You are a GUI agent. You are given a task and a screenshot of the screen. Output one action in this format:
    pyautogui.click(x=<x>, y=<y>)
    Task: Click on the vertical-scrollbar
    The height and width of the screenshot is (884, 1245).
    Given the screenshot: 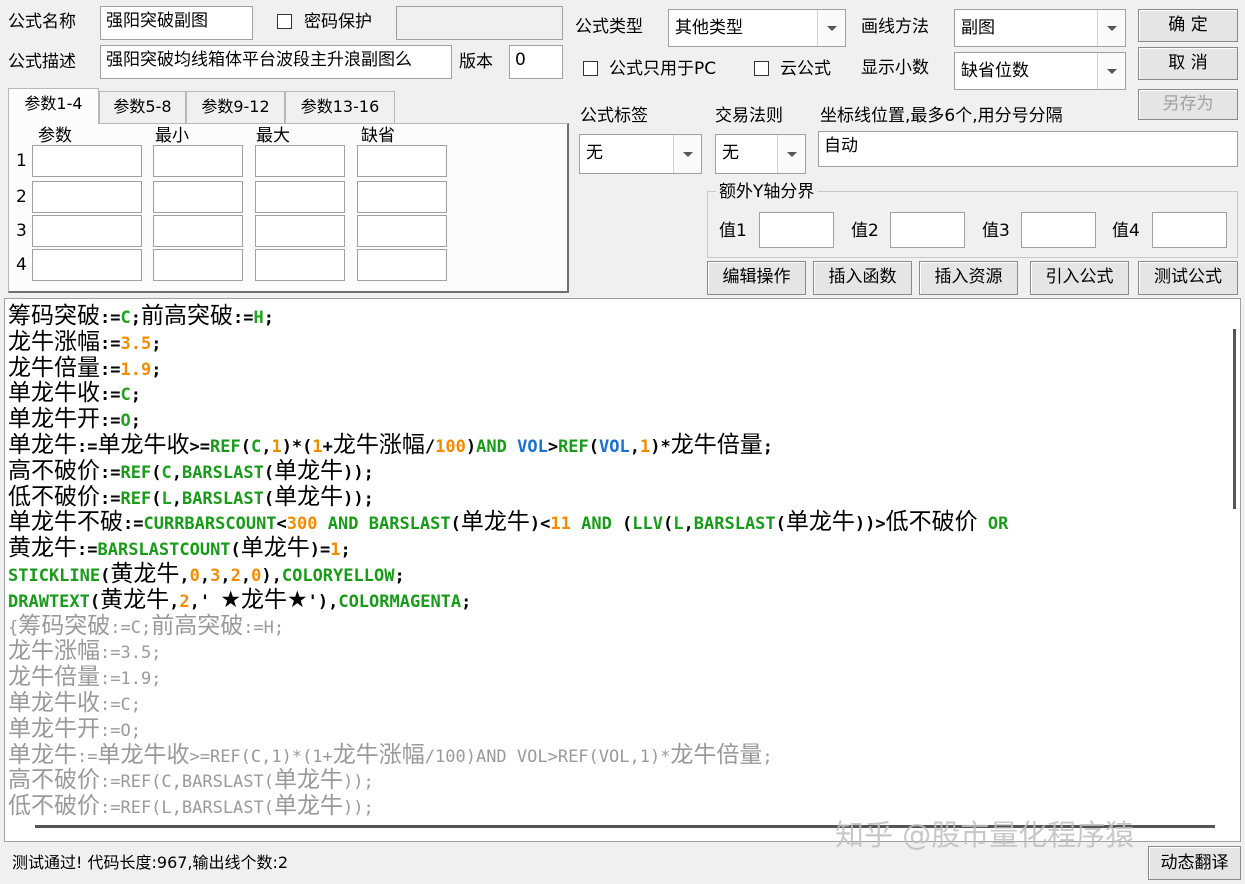 What is the action you would take?
    pyautogui.click(x=1234, y=419)
    